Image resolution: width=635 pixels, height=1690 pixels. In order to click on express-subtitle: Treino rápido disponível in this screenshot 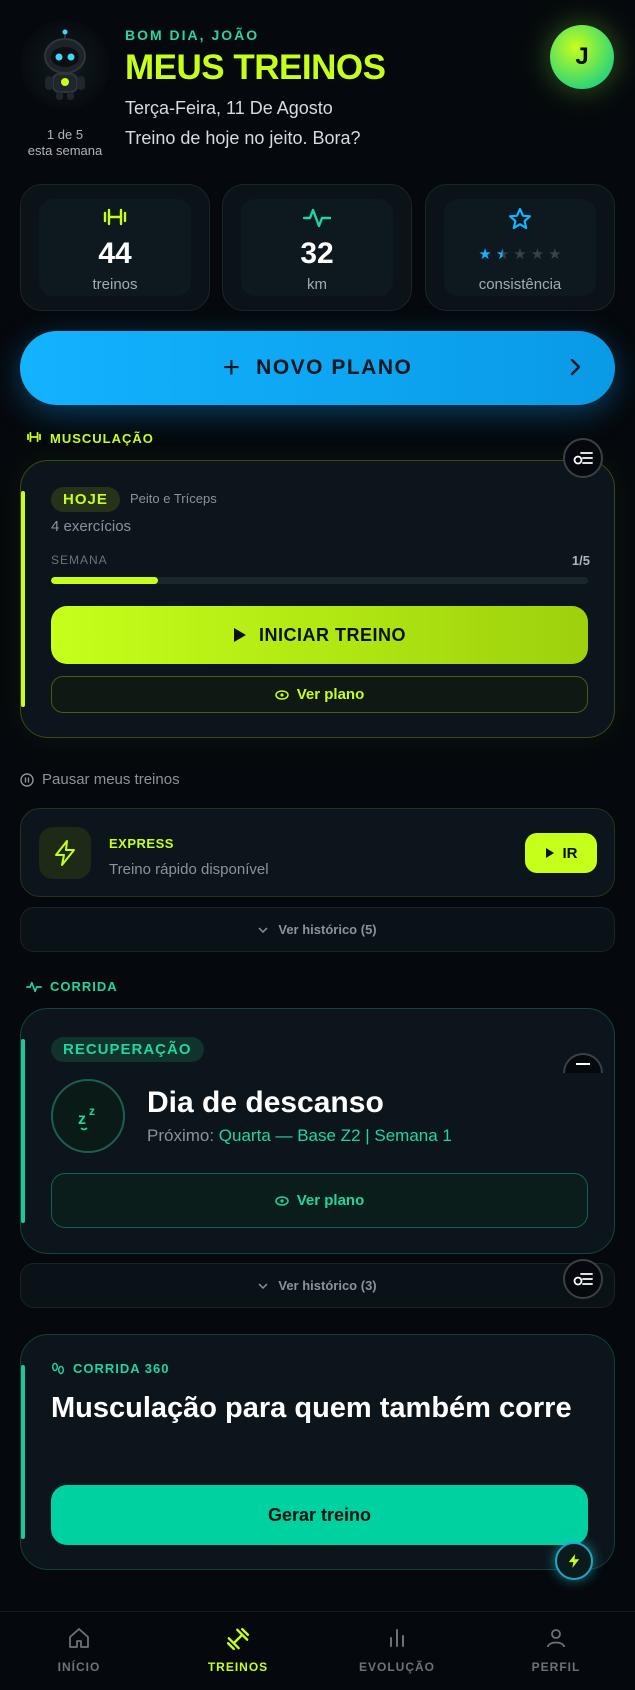, I will do `click(189, 869)`.